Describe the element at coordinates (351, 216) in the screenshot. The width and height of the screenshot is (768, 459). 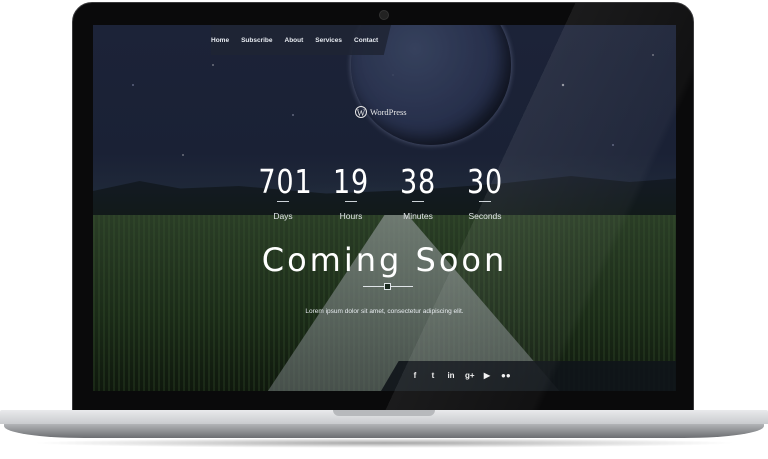
I see `hours-label: Hours` at that location.